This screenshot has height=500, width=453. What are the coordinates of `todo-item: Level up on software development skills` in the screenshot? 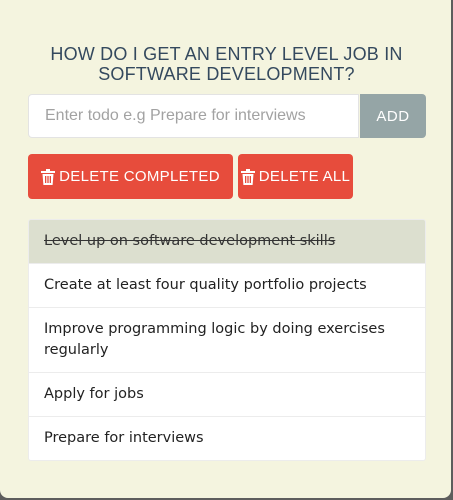 It's located at (227, 241).